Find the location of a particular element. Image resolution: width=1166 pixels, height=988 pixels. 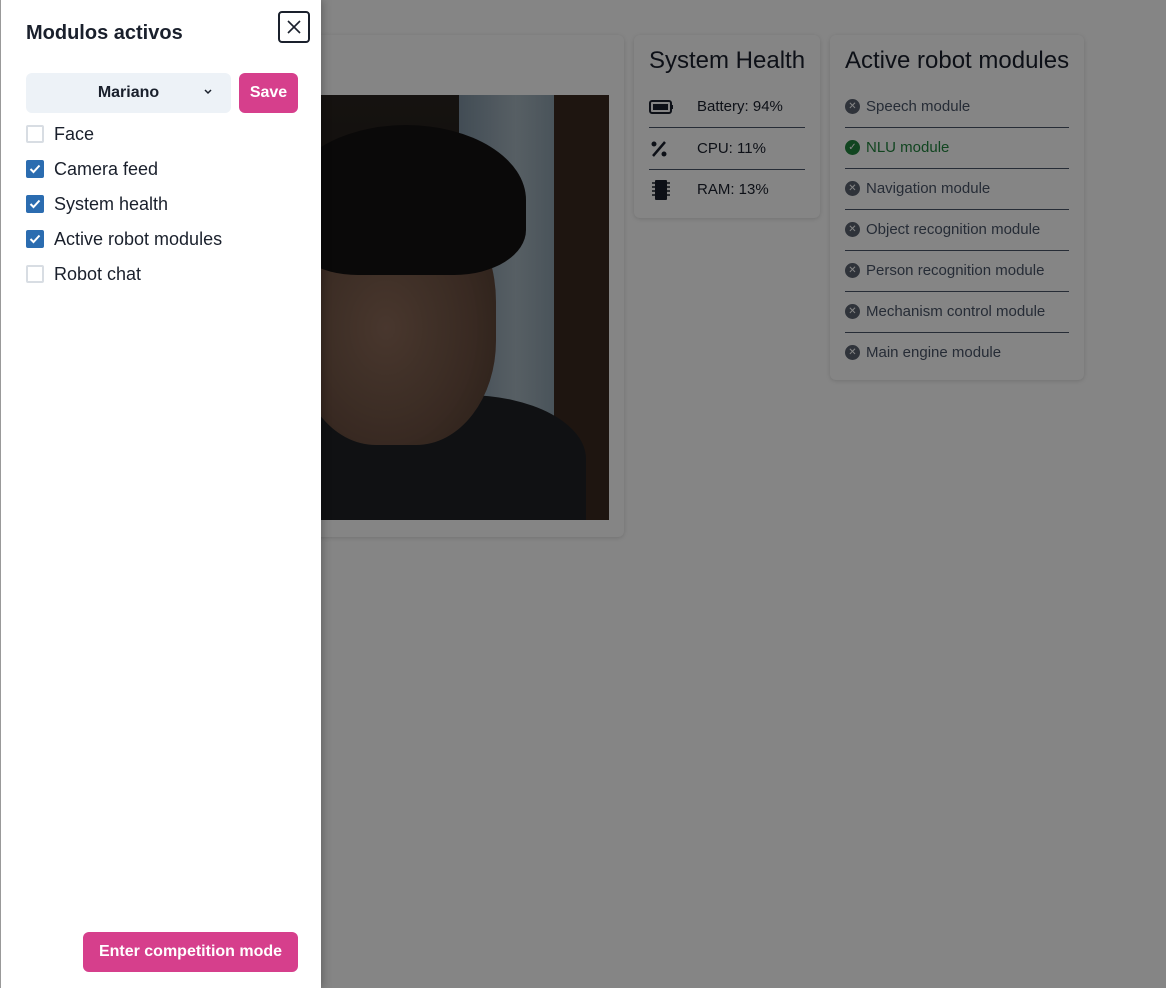

system-health-checkbox is located at coordinates (35, 204).